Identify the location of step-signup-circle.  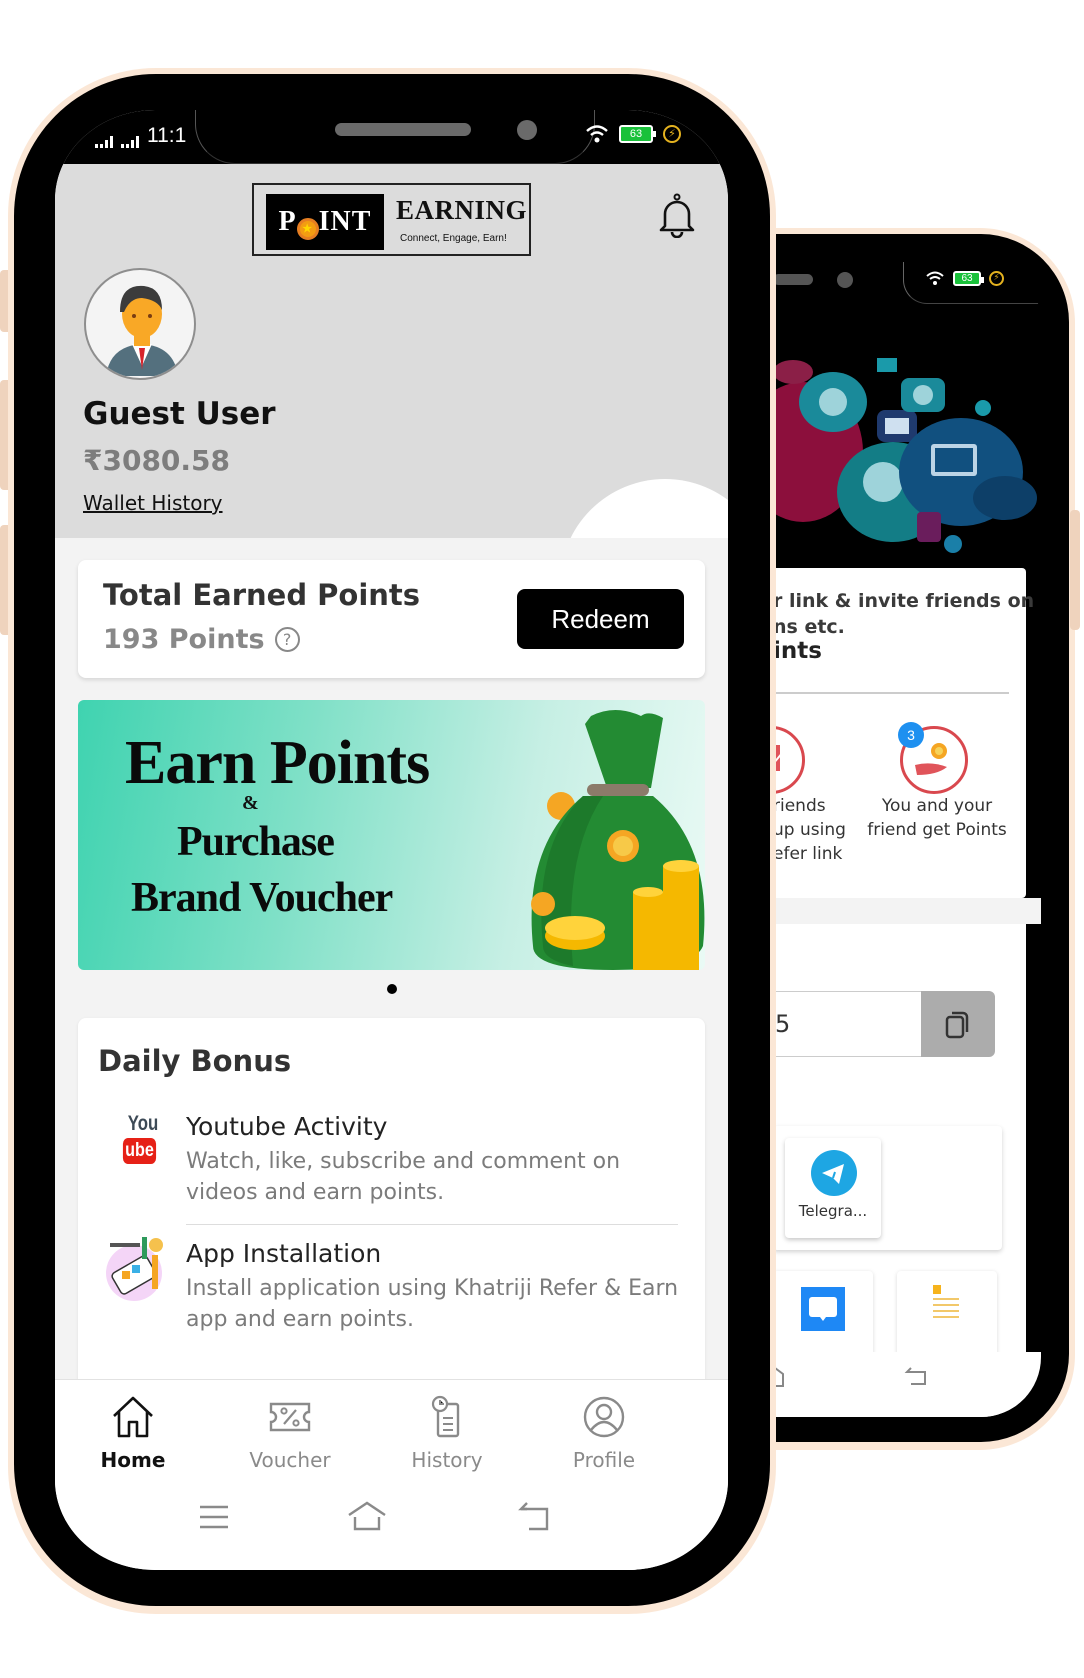
(789, 760).